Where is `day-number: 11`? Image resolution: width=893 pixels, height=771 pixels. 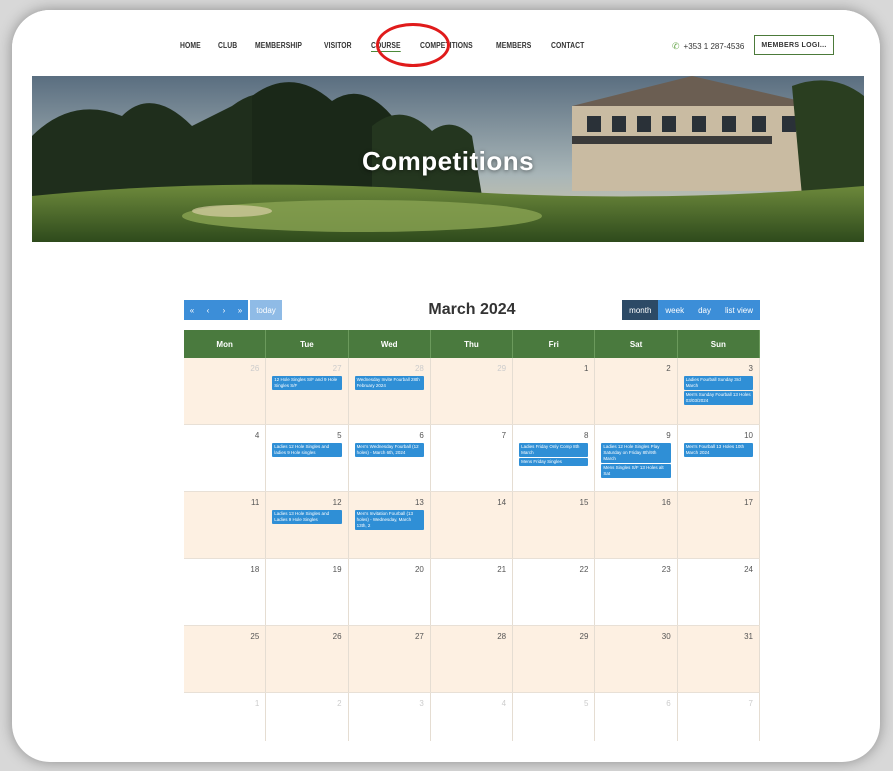
day-number: 11 is located at coordinates (255, 502).